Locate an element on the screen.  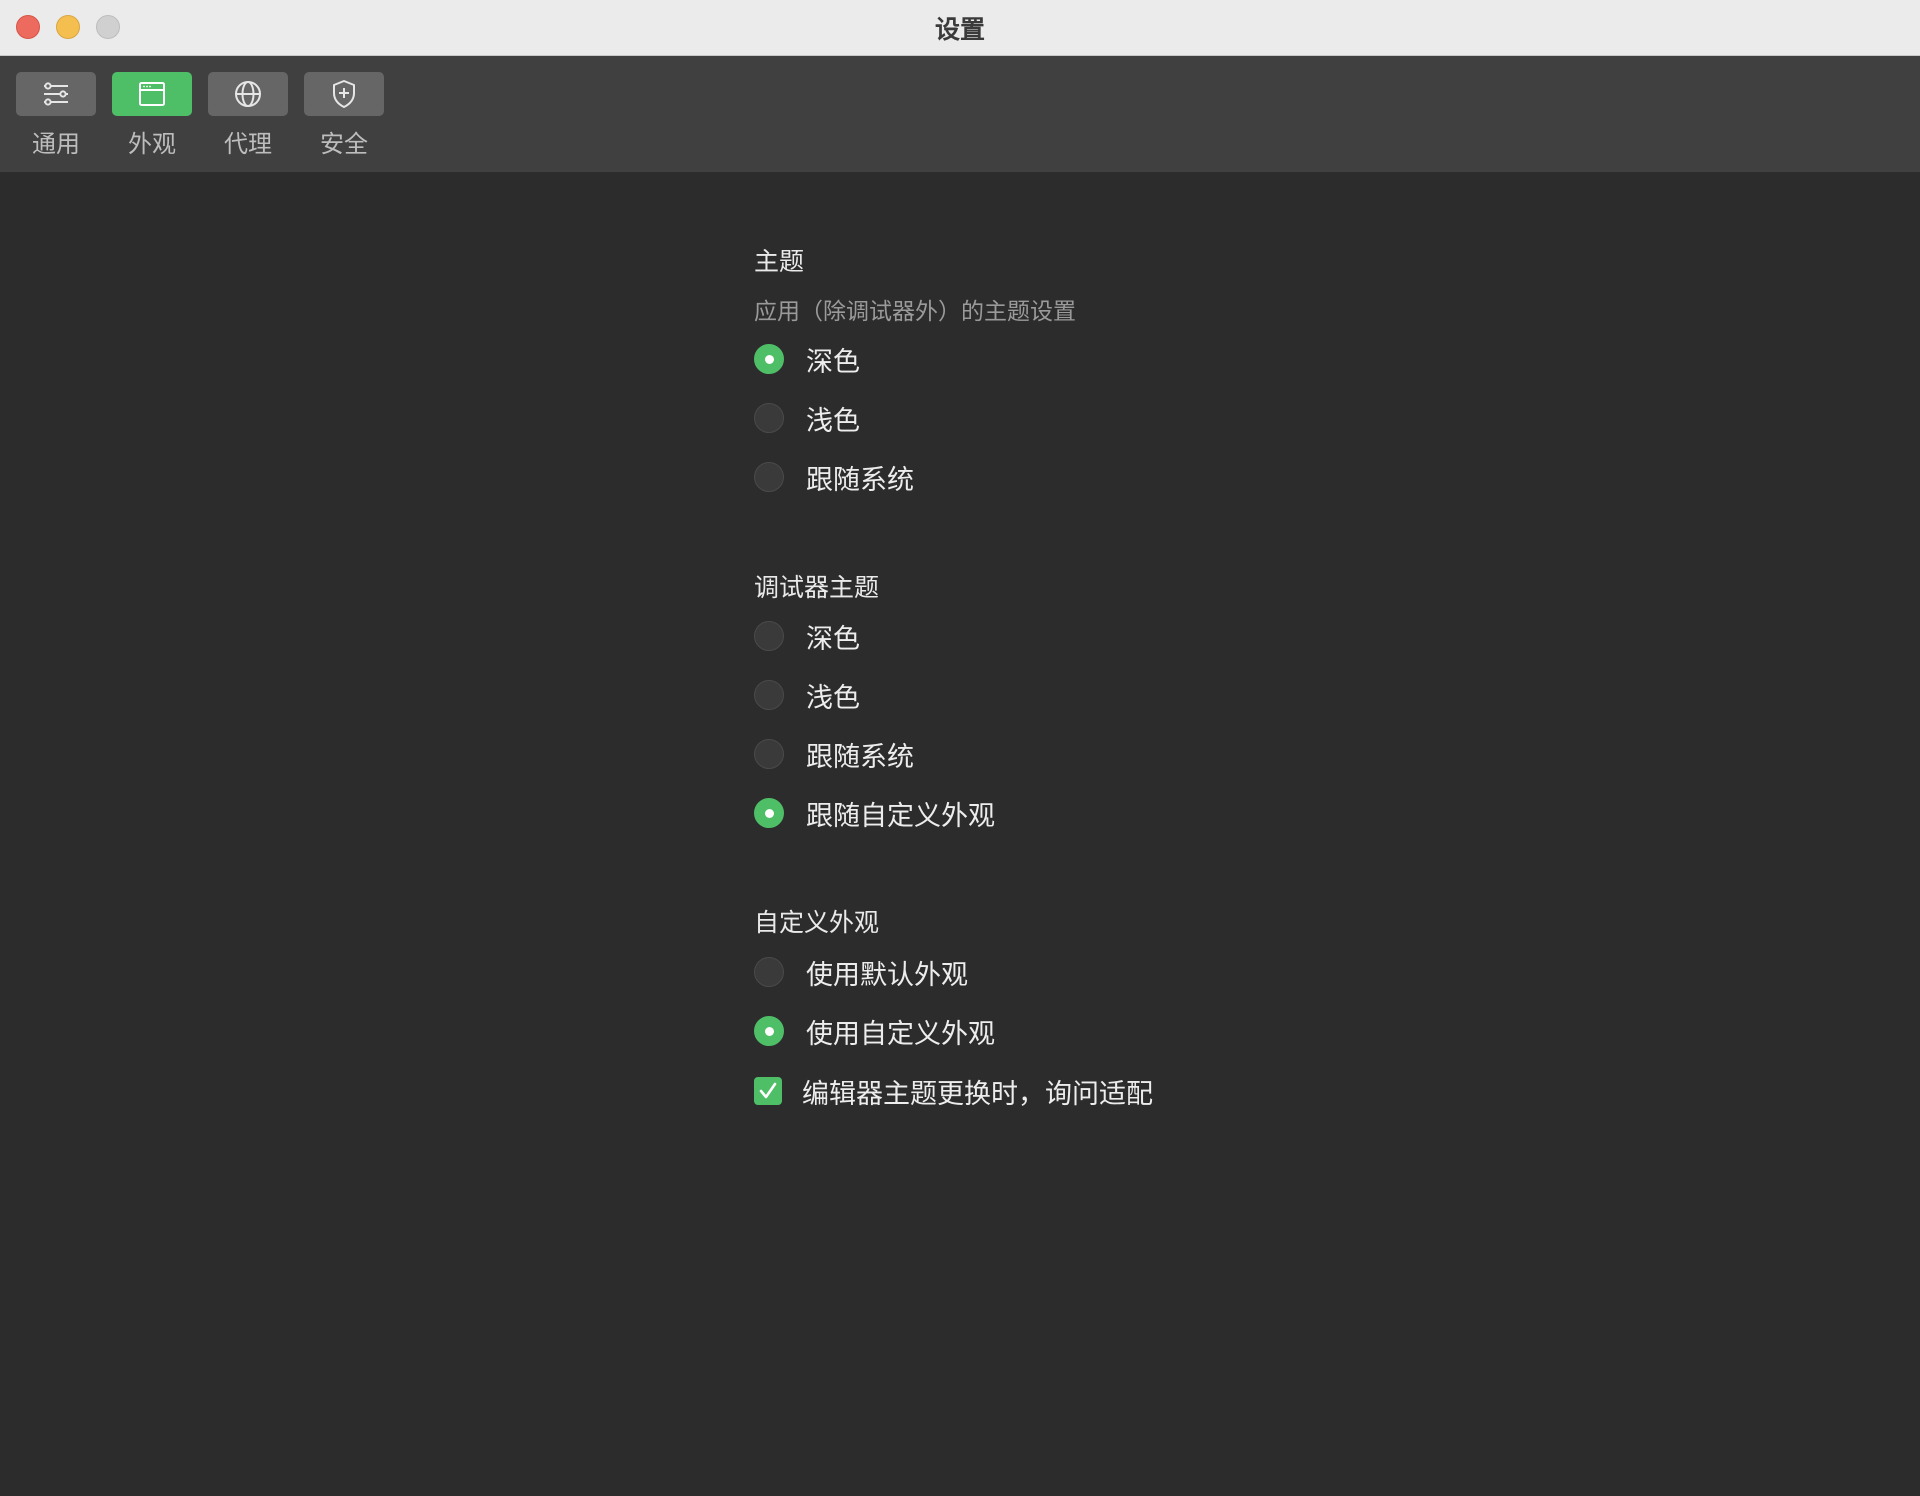
globe-icon is located at coordinates (248, 94).